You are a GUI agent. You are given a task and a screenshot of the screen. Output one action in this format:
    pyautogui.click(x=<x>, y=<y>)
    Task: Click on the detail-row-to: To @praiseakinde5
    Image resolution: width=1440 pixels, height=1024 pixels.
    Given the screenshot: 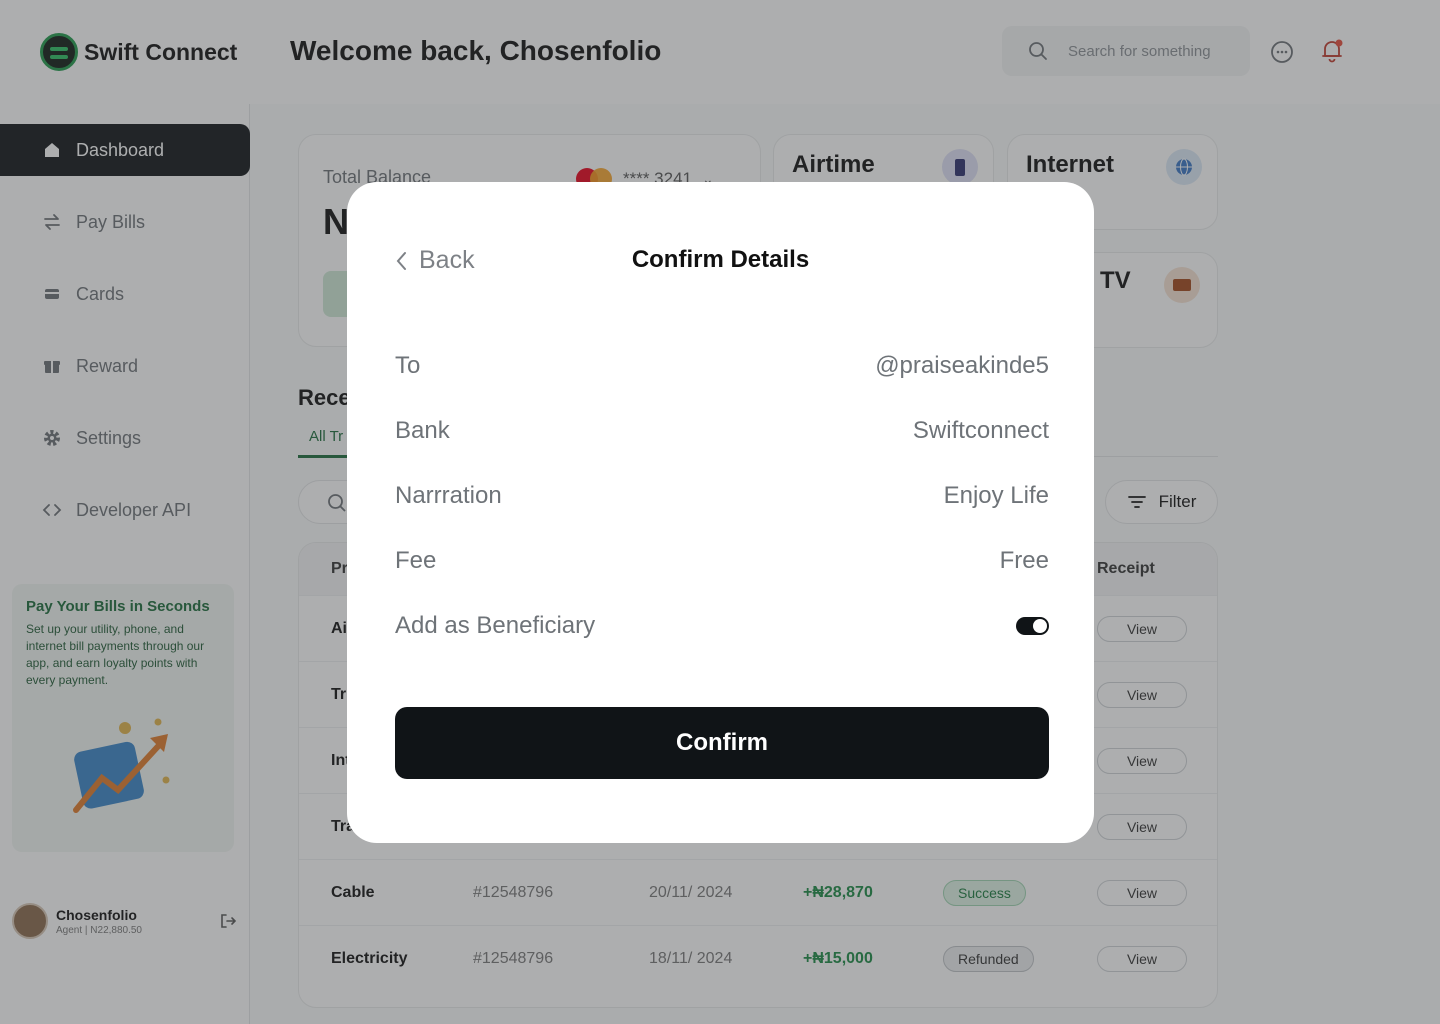 What is the action you would take?
    pyautogui.click(x=722, y=366)
    